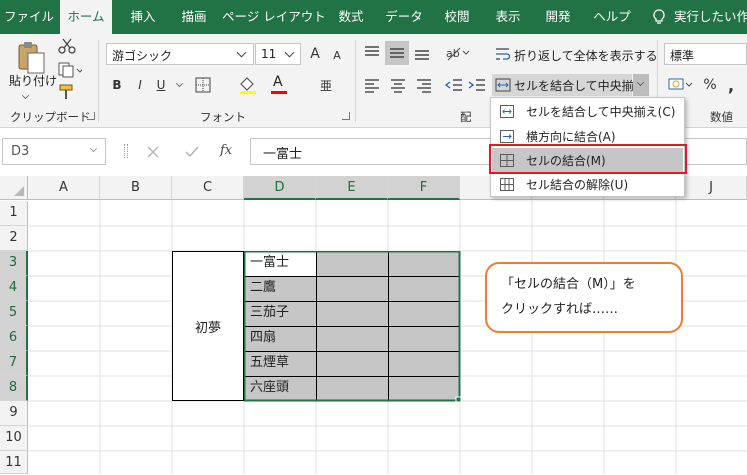  Describe the element at coordinates (20, 151) in the screenshot. I see `name-box-value: D3` at that location.